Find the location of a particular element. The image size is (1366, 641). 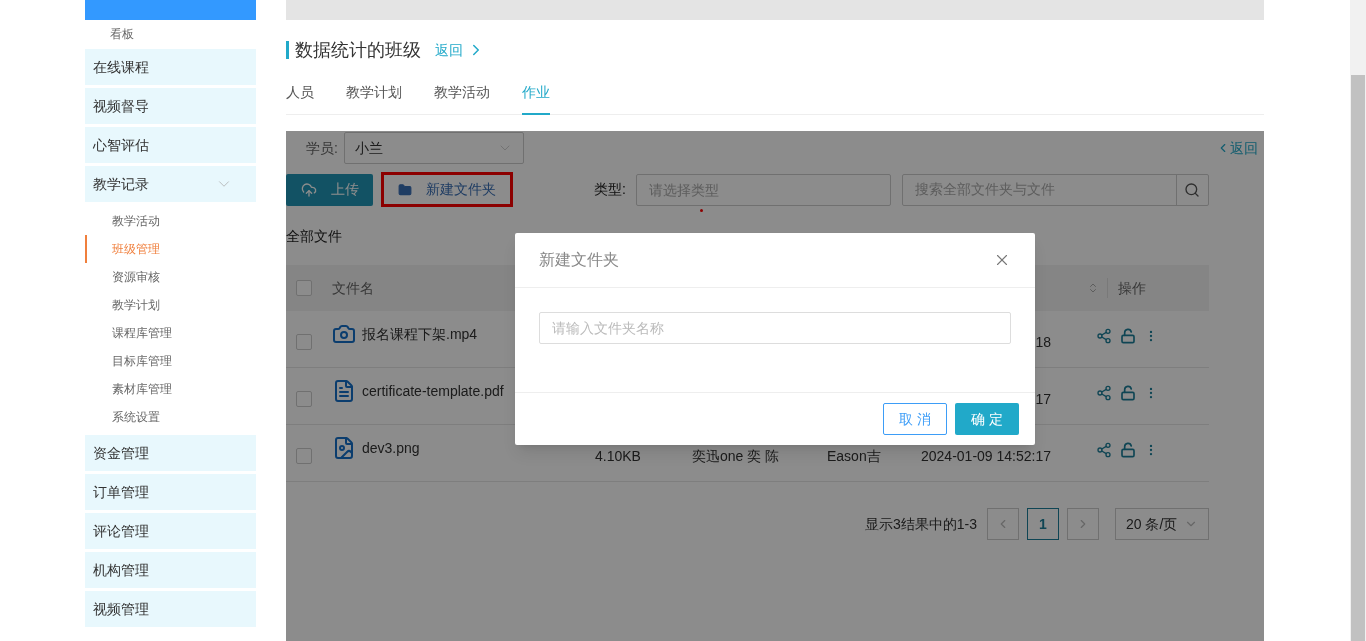

document-icon is located at coordinates (344, 391).